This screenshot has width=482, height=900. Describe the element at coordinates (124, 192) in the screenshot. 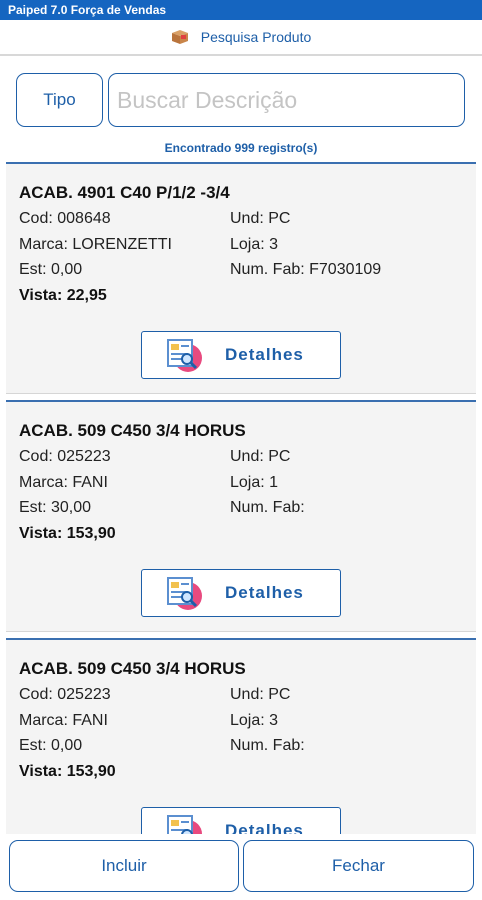

I see `product-title: ACAB. 4901 C40 P/1/2 -3/4` at that location.